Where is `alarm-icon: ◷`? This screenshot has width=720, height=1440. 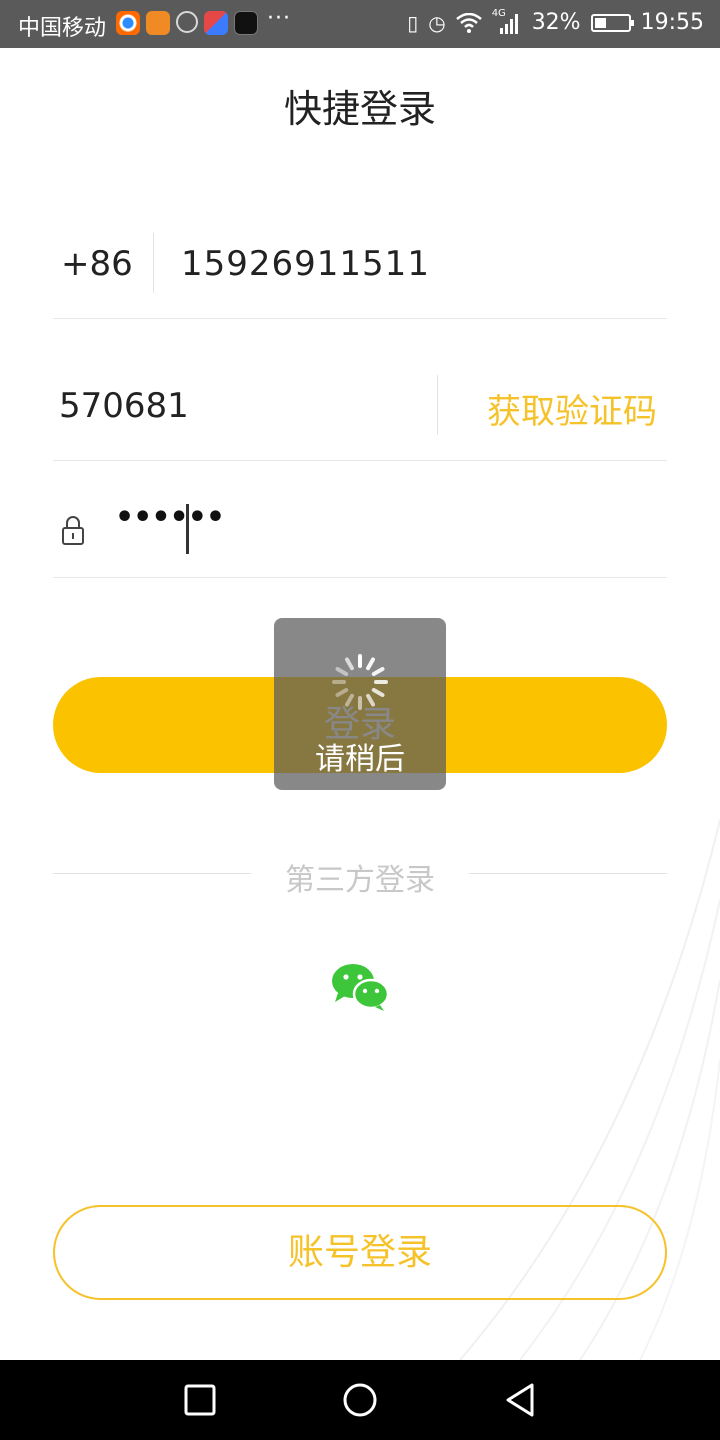
alarm-icon: ◷ is located at coordinates (437, 22).